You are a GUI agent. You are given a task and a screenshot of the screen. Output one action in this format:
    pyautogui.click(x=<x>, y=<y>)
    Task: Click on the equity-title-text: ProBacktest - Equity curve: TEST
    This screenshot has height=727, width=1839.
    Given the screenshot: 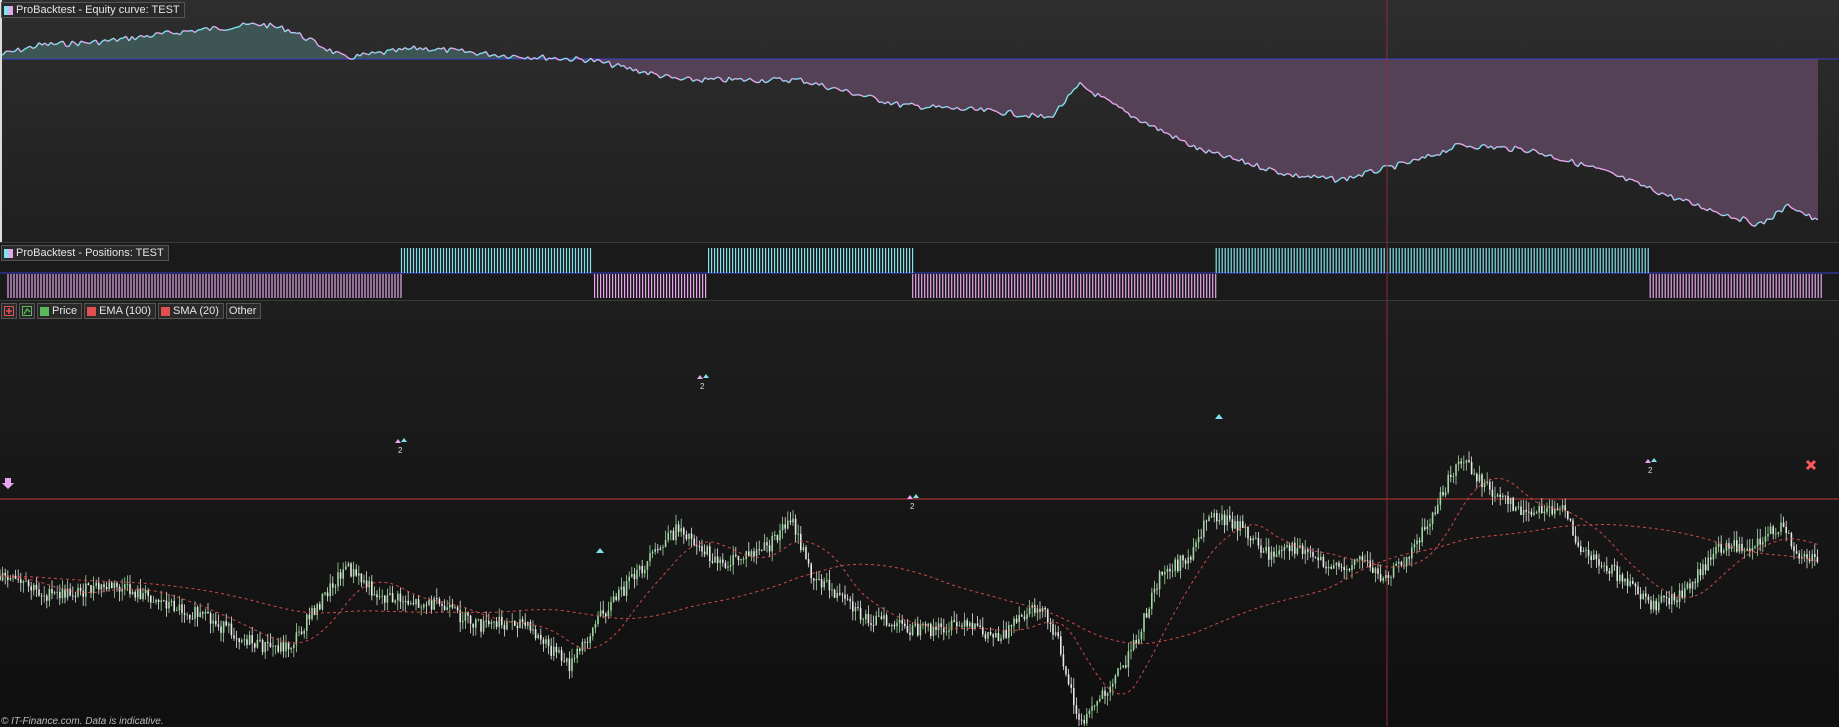 What is the action you would take?
    pyautogui.click(x=98, y=10)
    